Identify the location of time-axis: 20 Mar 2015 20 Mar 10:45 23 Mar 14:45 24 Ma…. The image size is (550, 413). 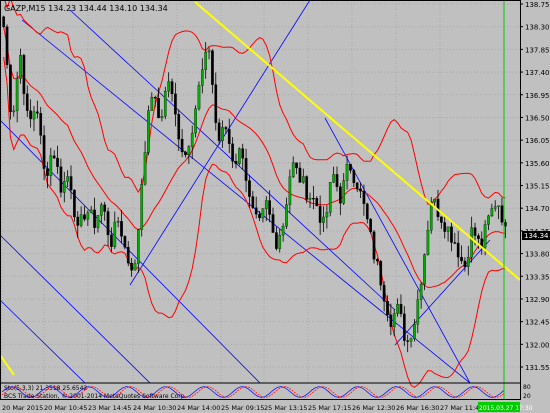
(242, 408).